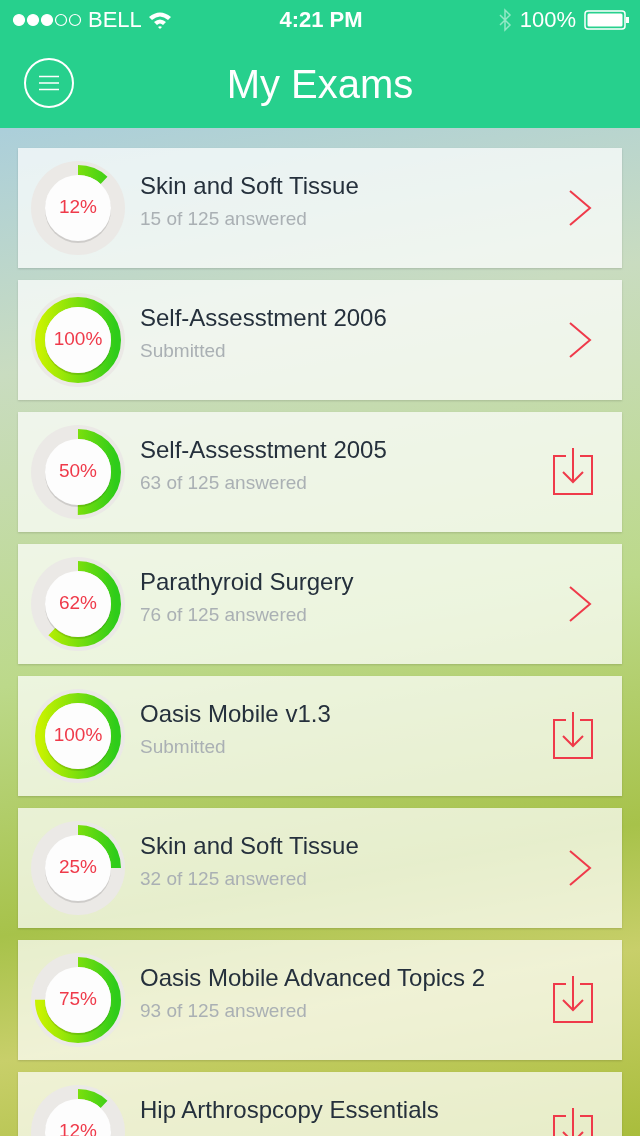 This screenshot has height=1136, width=640. I want to click on exam-title: Self-Assesstment 2006, so click(264, 318).